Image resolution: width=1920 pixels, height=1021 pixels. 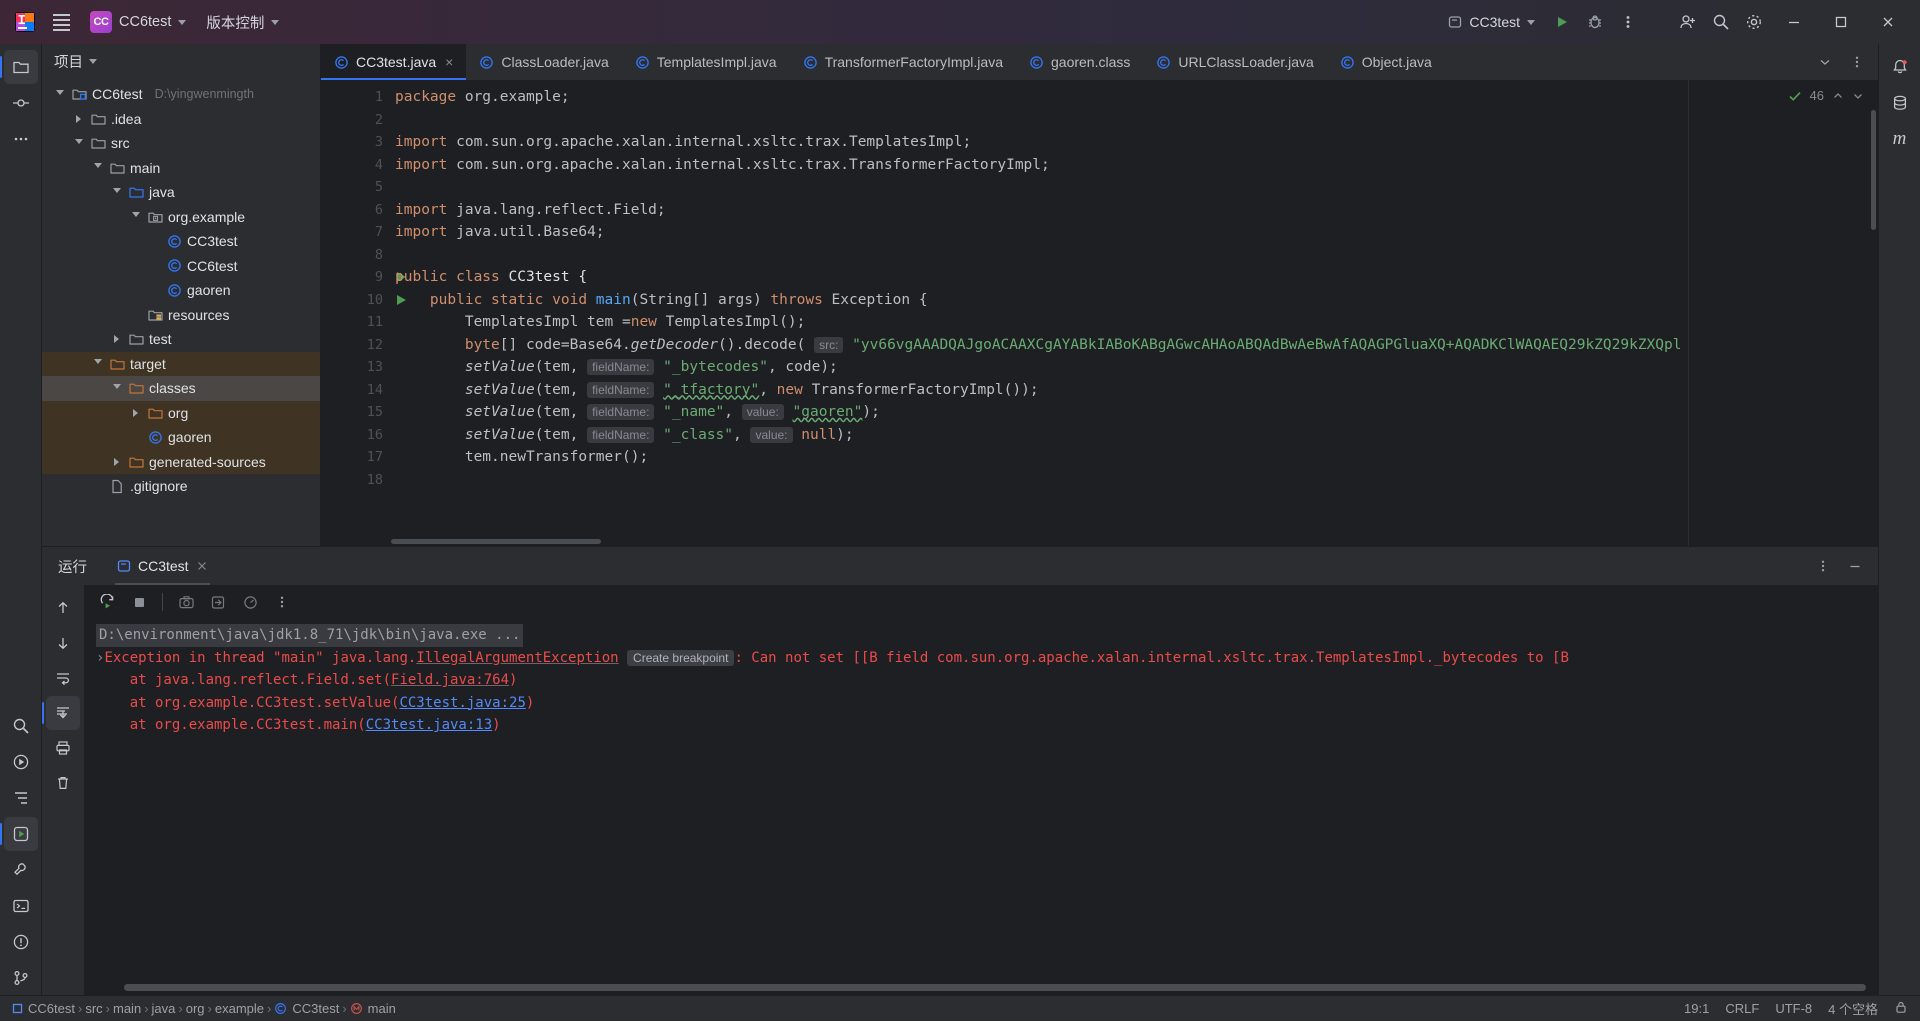 I want to click on editor-tab-gaoren-class: gaoren.class, so click(x=1079, y=62).